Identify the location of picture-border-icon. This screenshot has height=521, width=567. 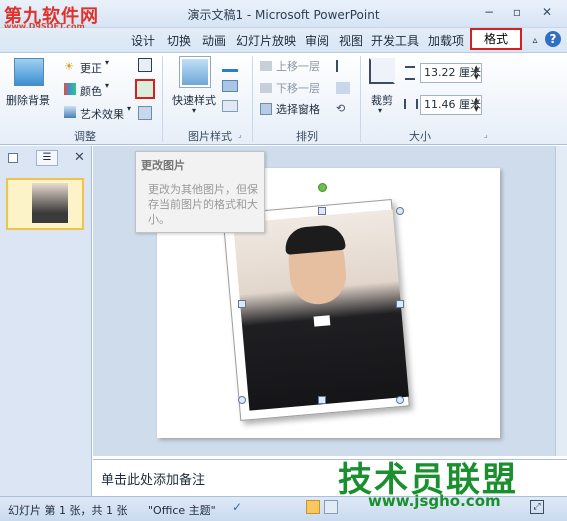
(230, 66).